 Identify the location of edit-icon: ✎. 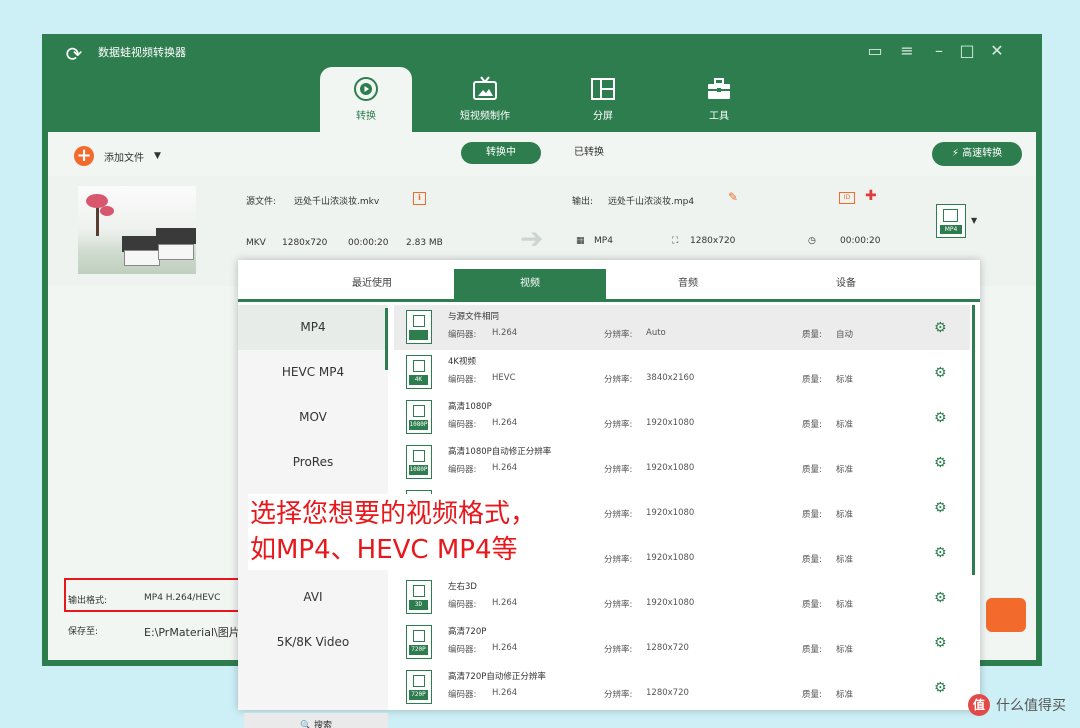
(733, 197).